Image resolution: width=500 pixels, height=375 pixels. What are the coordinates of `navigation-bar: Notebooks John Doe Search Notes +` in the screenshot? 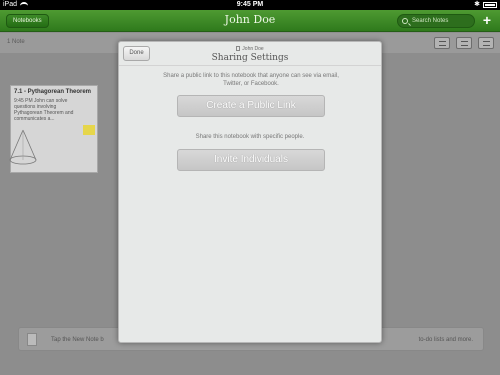 It's located at (250, 21).